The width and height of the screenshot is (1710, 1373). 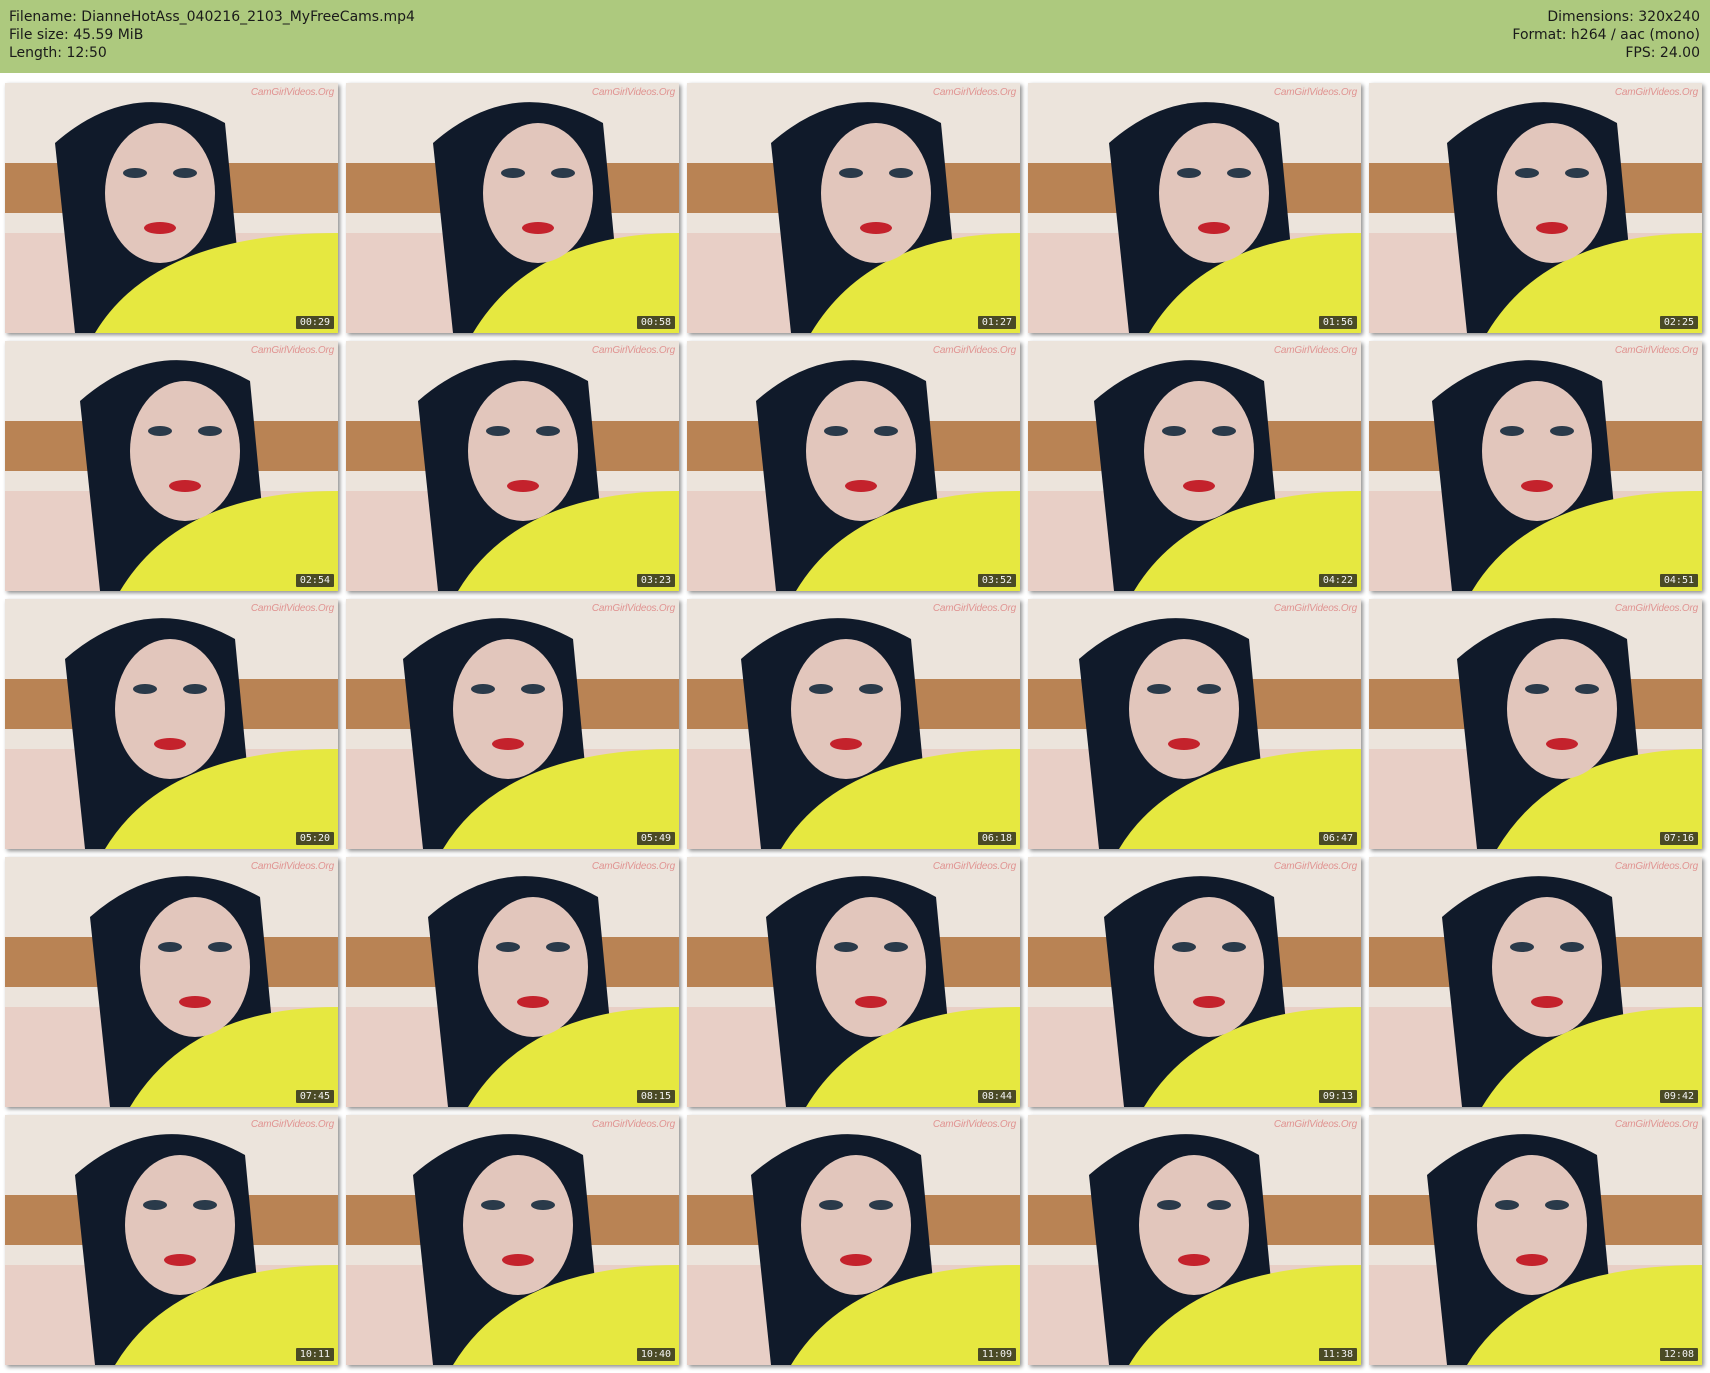 I want to click on video-thumbnail: CamGirlVideos.Org 04:51, so click(x=1535, y=466).